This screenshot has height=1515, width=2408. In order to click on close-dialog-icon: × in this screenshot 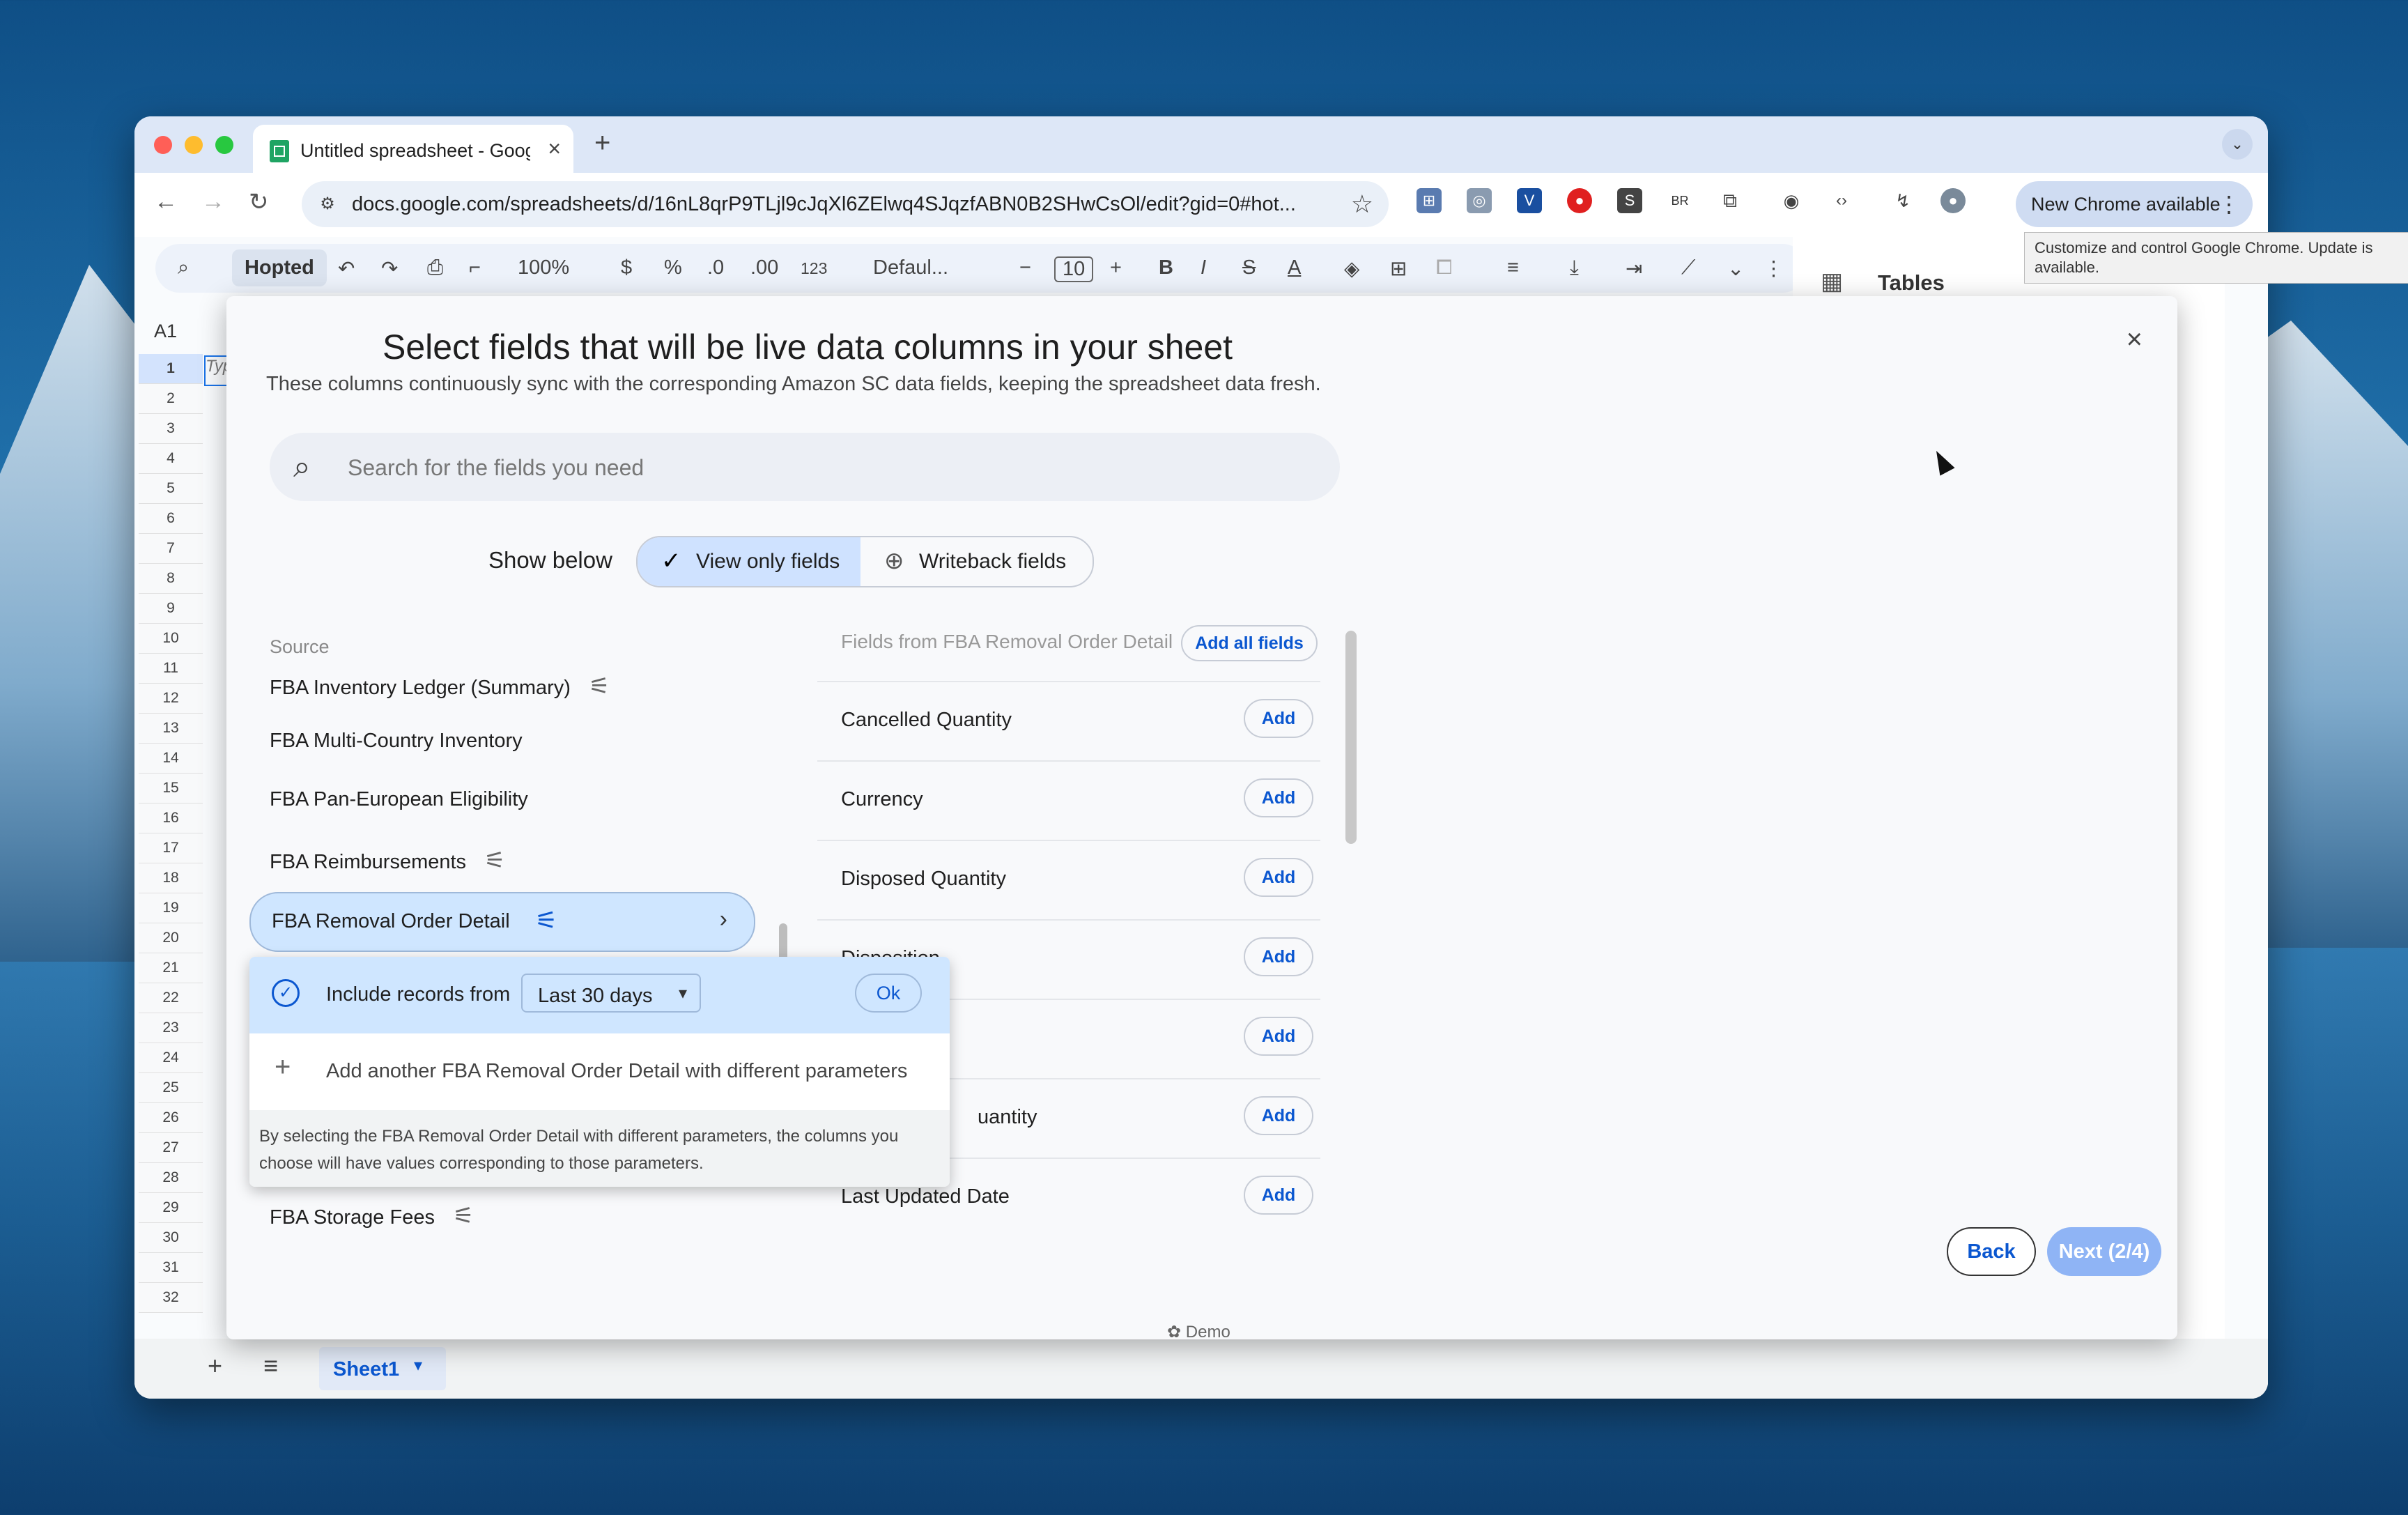, I will do `click(2135, 340)`.